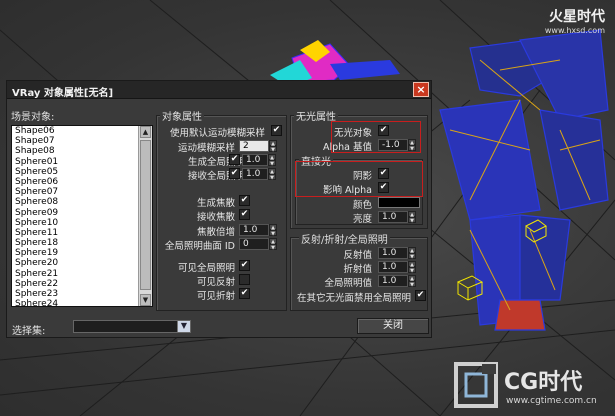  Describe the element at coordinates (362, 176) in the screenshot. I see `shadows-label: 阴影` at that location.